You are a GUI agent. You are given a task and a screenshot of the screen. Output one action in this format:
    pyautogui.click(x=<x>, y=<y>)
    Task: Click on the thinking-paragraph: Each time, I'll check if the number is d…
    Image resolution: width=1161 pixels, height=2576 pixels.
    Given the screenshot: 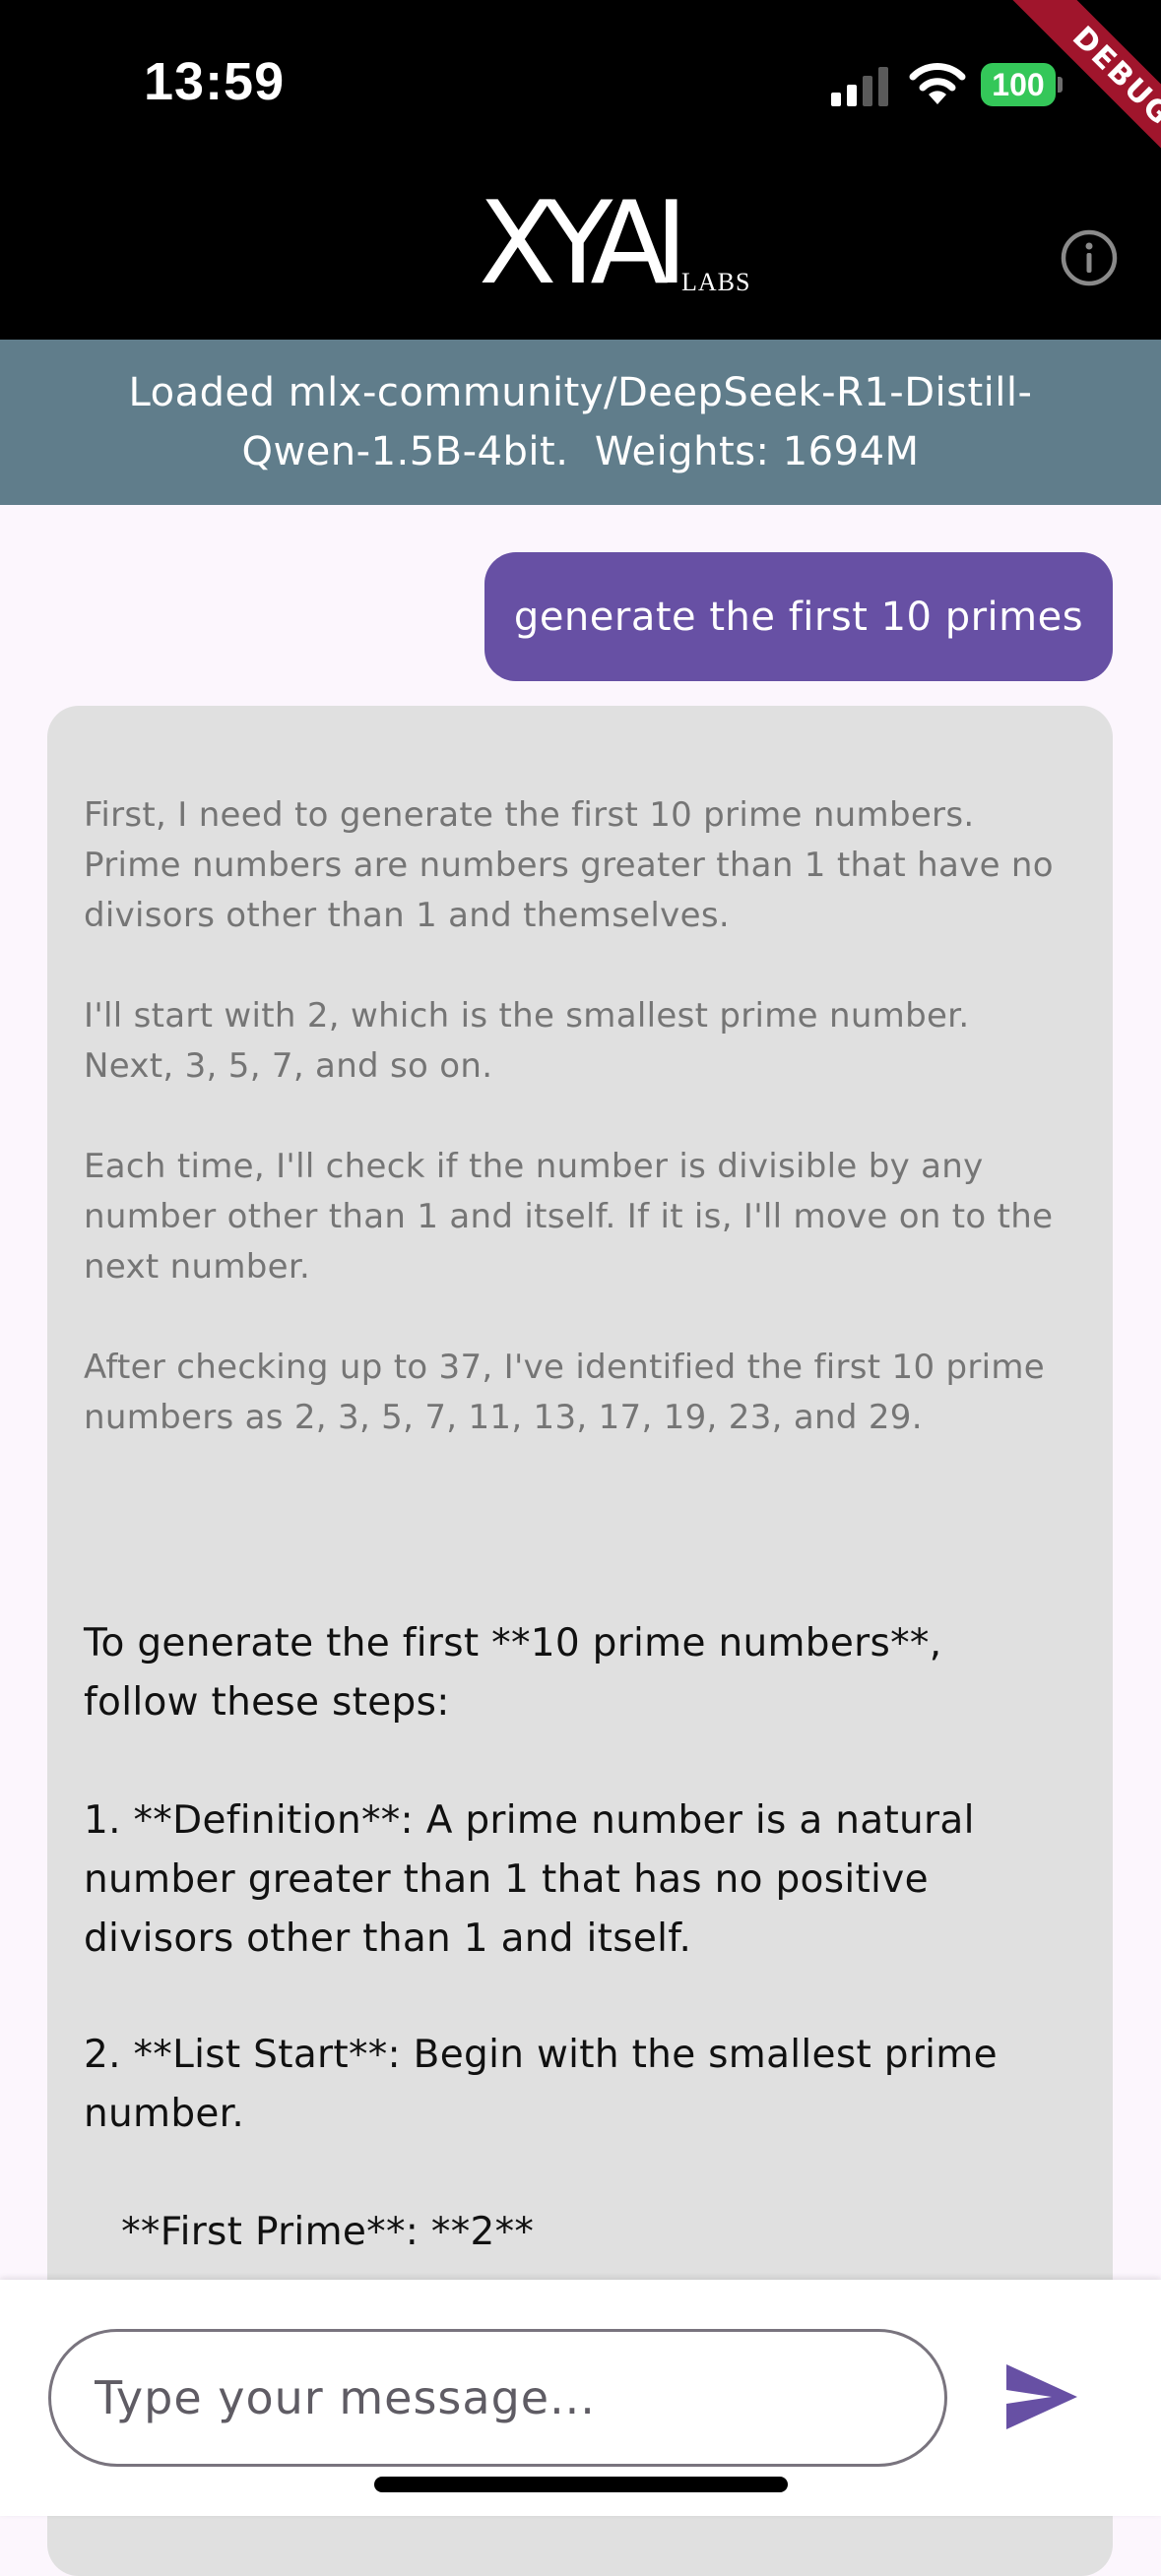 What is the action you would take?
    pyautogui.click(x=569, y=1217)
    